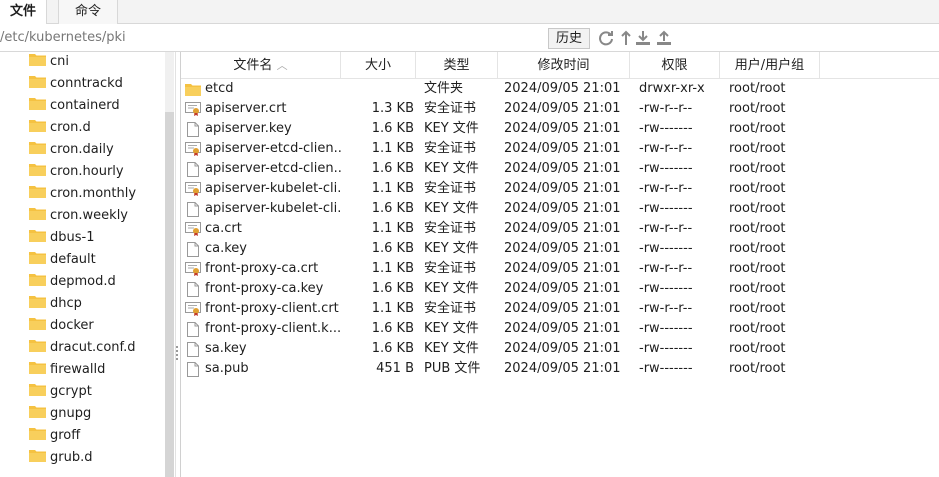 The image size is (939, 477). I want to click on tree-item: default, so click(62, 259).